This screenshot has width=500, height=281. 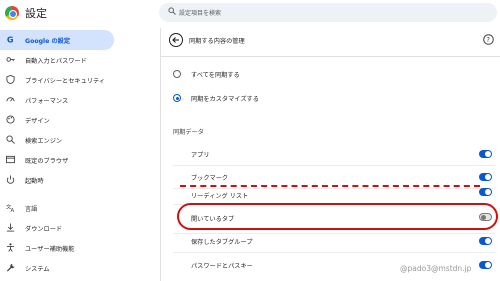 I want to click on sidebar-item-label: デザイン, so click(x=37, y=121).